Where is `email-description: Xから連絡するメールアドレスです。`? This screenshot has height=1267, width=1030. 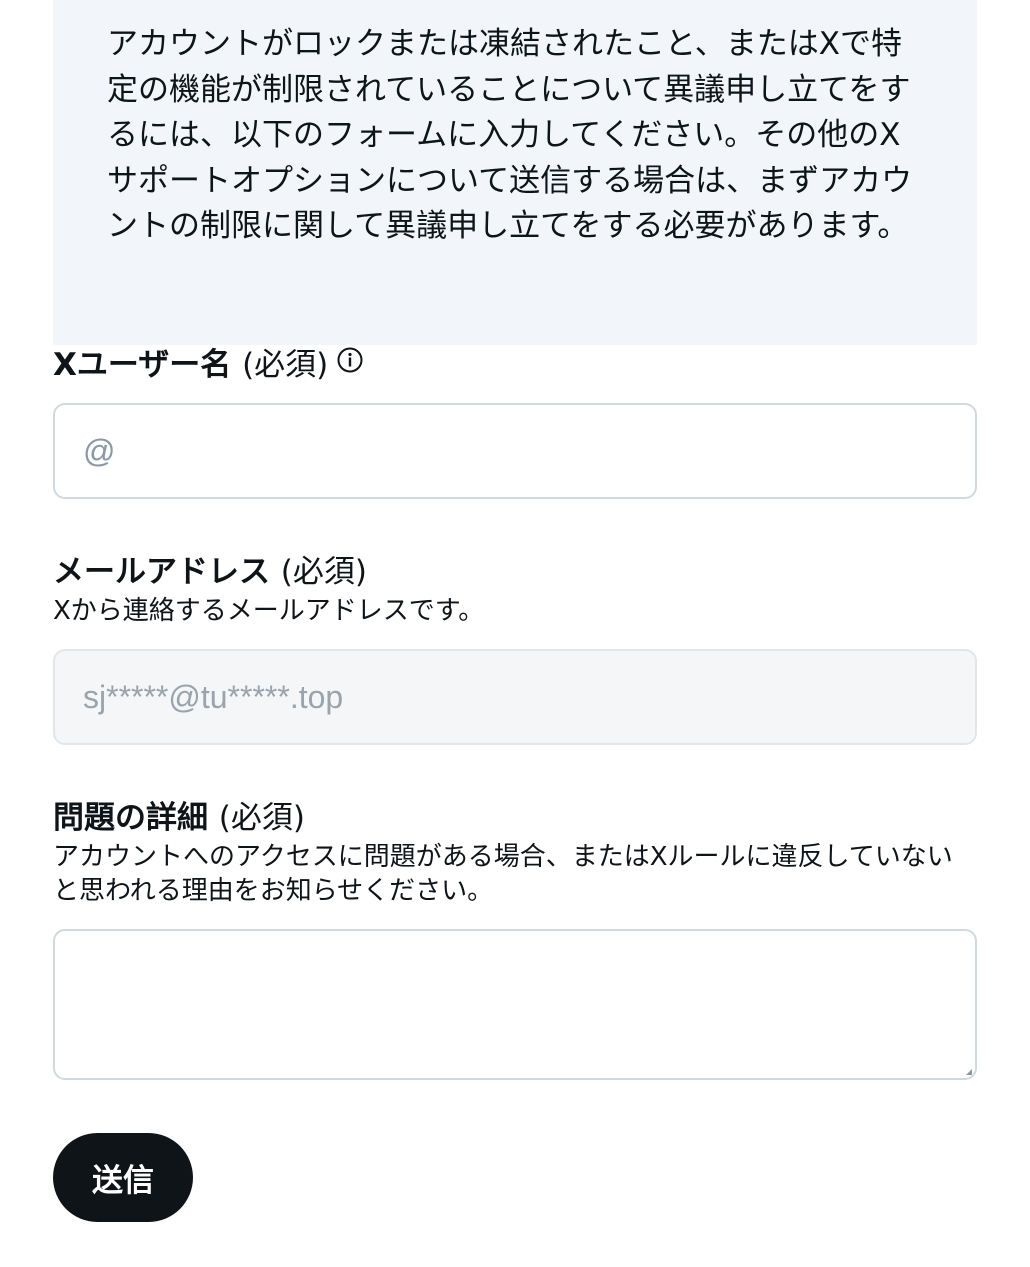
email-description: Xから連絡するメールアドレスです。 is located at coordinates (269, 611).